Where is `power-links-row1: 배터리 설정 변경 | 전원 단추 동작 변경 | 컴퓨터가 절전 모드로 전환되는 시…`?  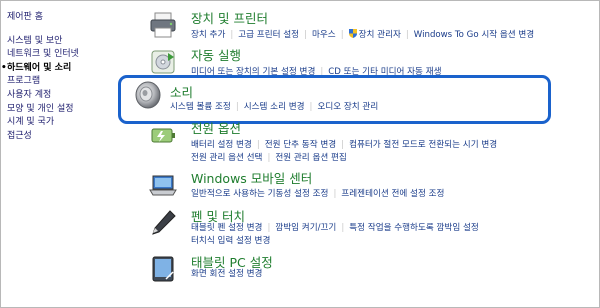
power-links-row1: 배터리 설정 변경 | 전원 단추 동작 변경 | 컴퓨터가 절전 모드로 전환되는 시… is located at coordinates (344, 144).